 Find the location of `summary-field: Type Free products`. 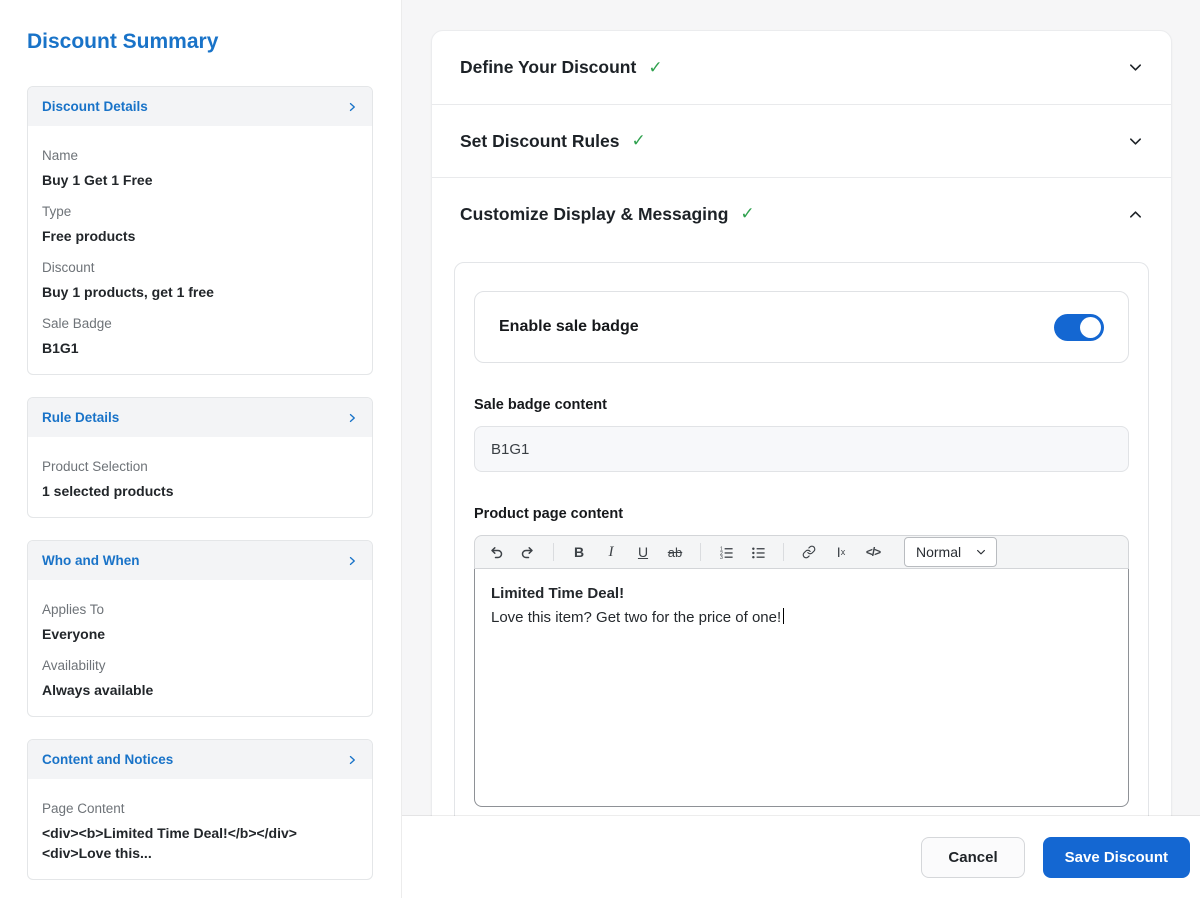

summary-field: Type Free products is located at coordinates (200, 224).